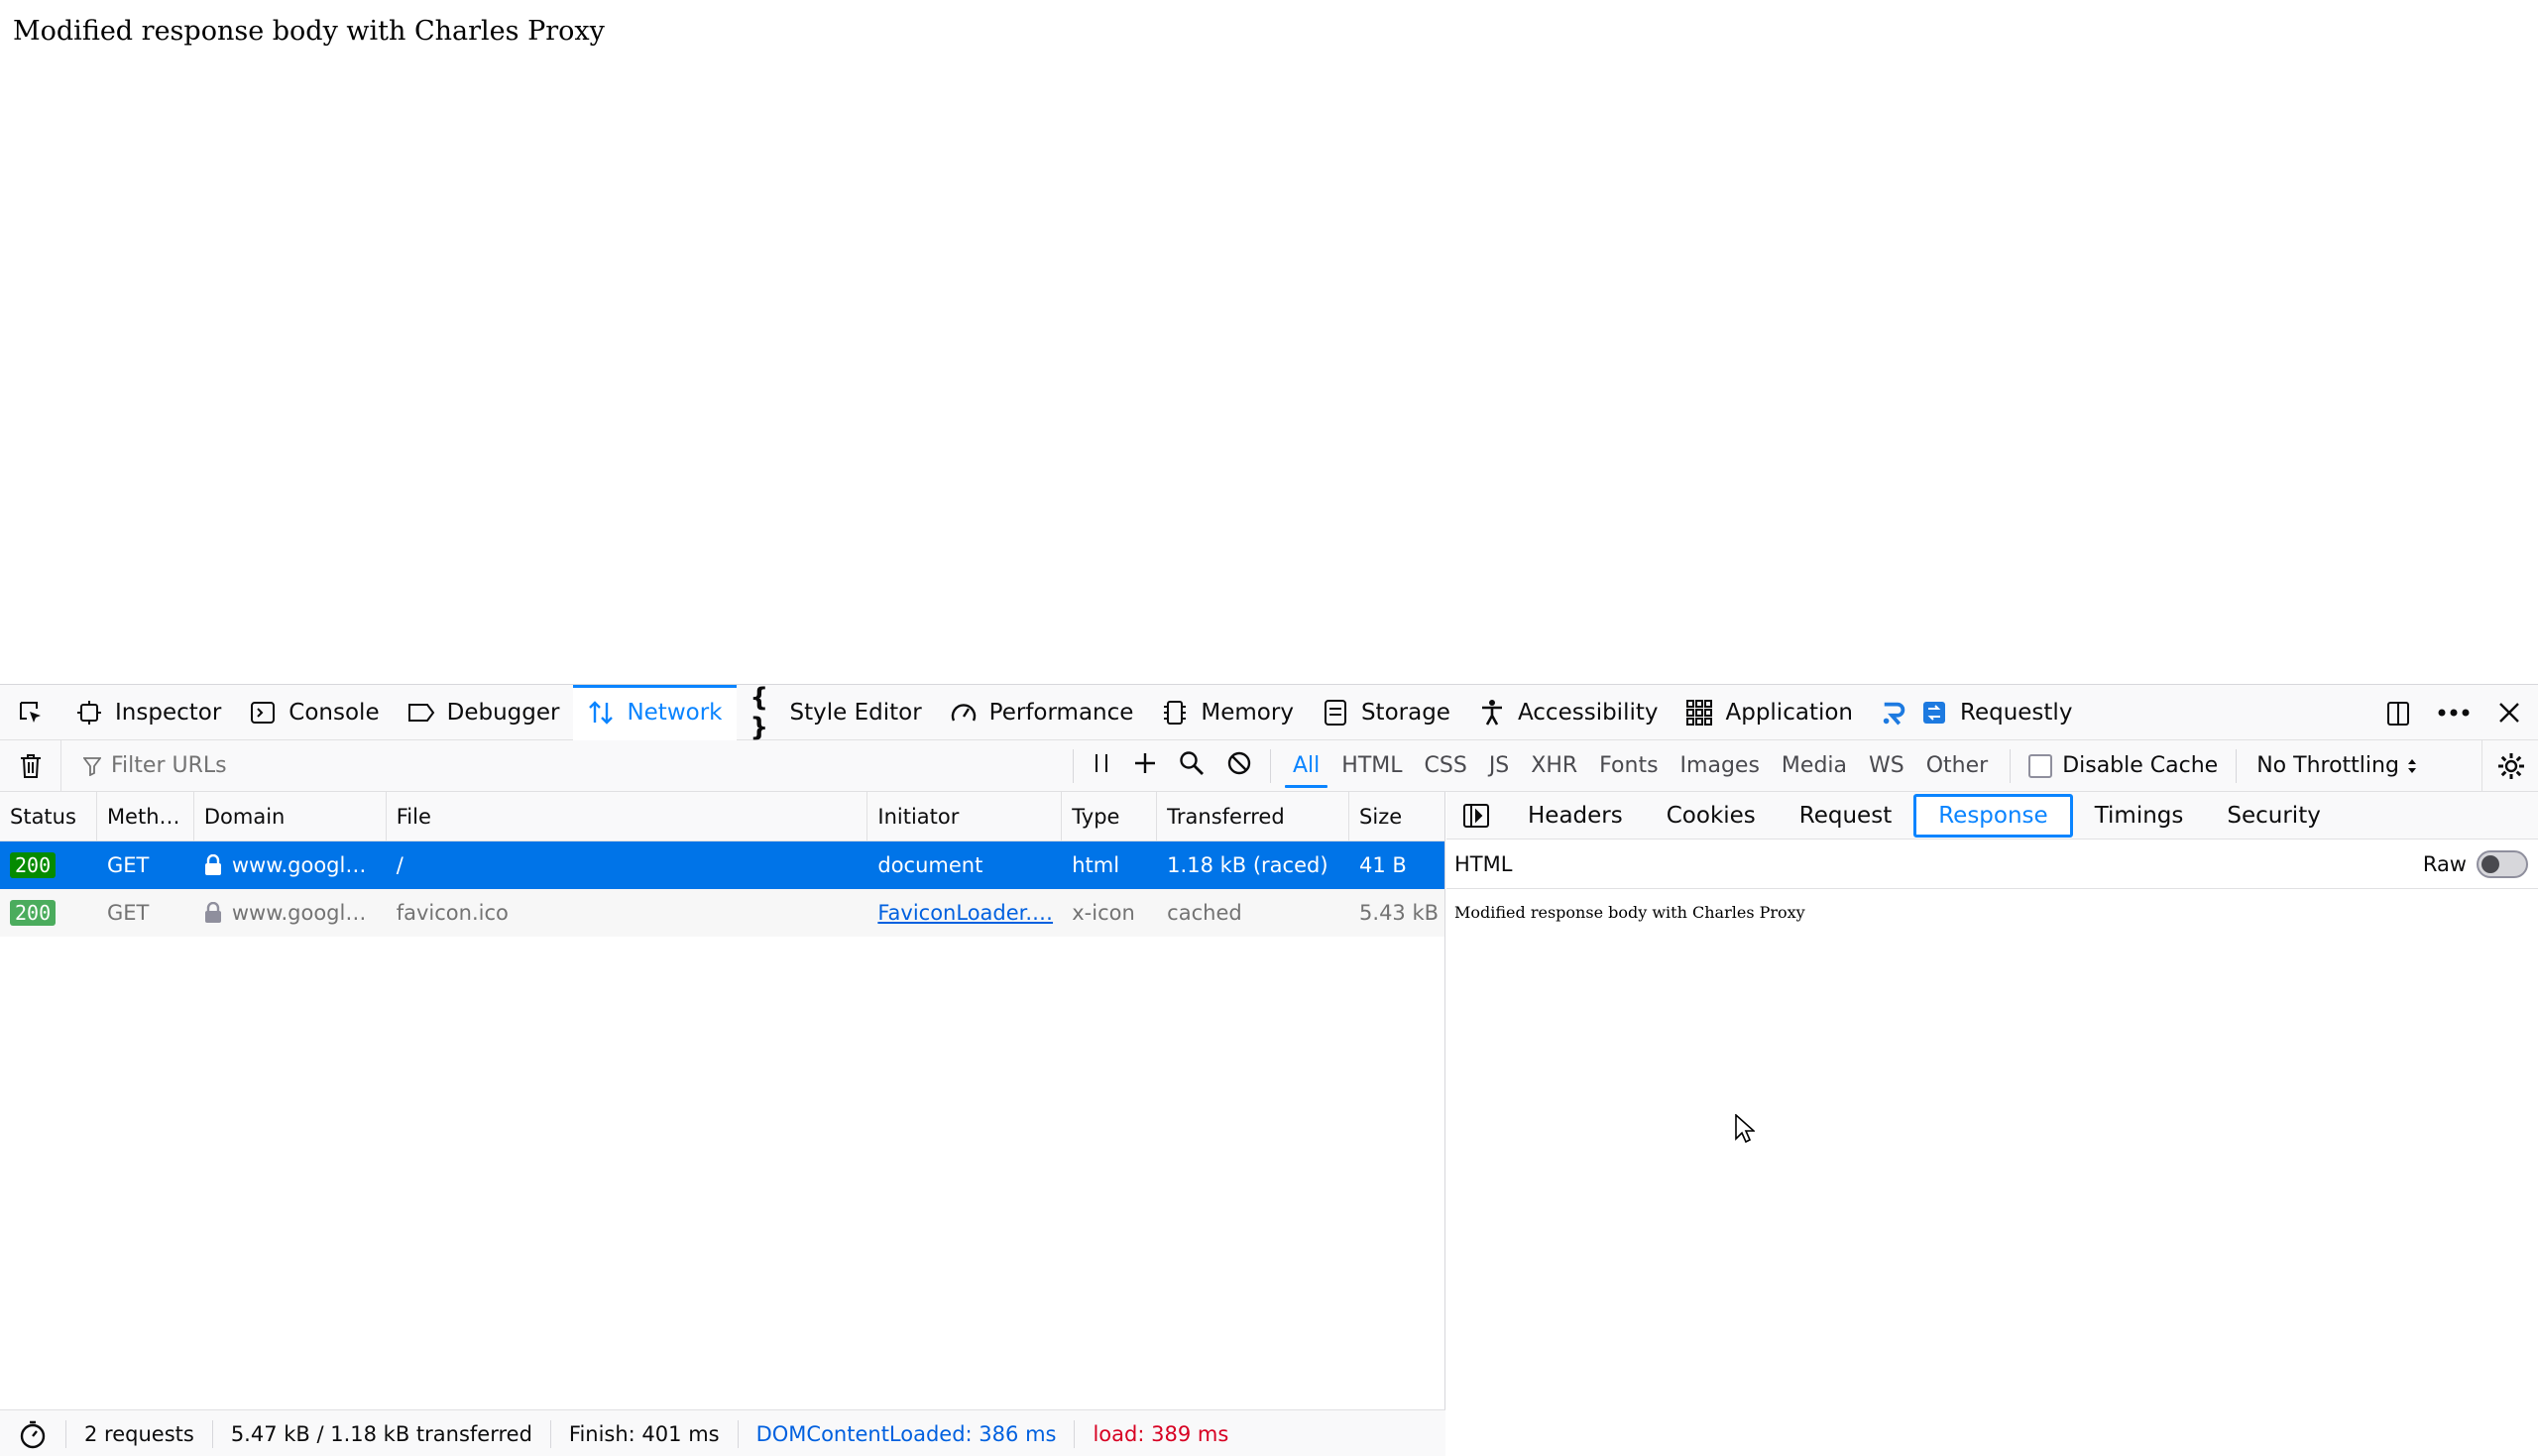 The image size is (2538, 1456). I want to click on tab-label: Accessibility, so click(1588, 712).